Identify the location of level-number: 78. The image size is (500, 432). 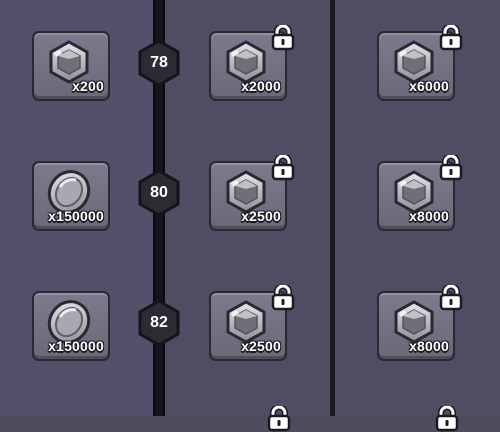
(159, 62).